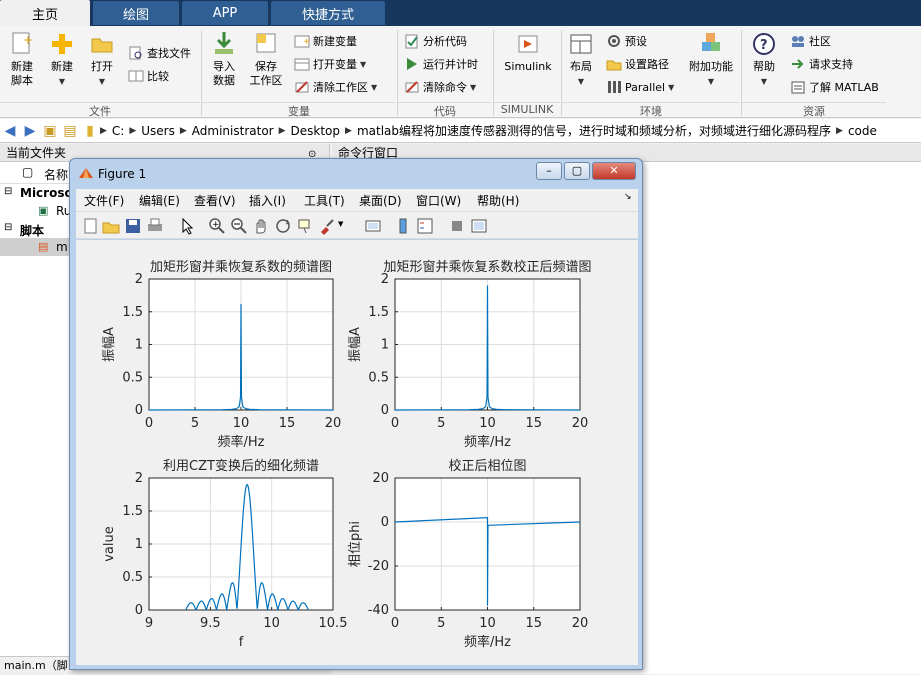 This screenshot has width=921, height=675. What do you see at coordinates (457, 226) in the screenshot?
I see `hide-plot-tools-icon` at bounding box center [457, 226].